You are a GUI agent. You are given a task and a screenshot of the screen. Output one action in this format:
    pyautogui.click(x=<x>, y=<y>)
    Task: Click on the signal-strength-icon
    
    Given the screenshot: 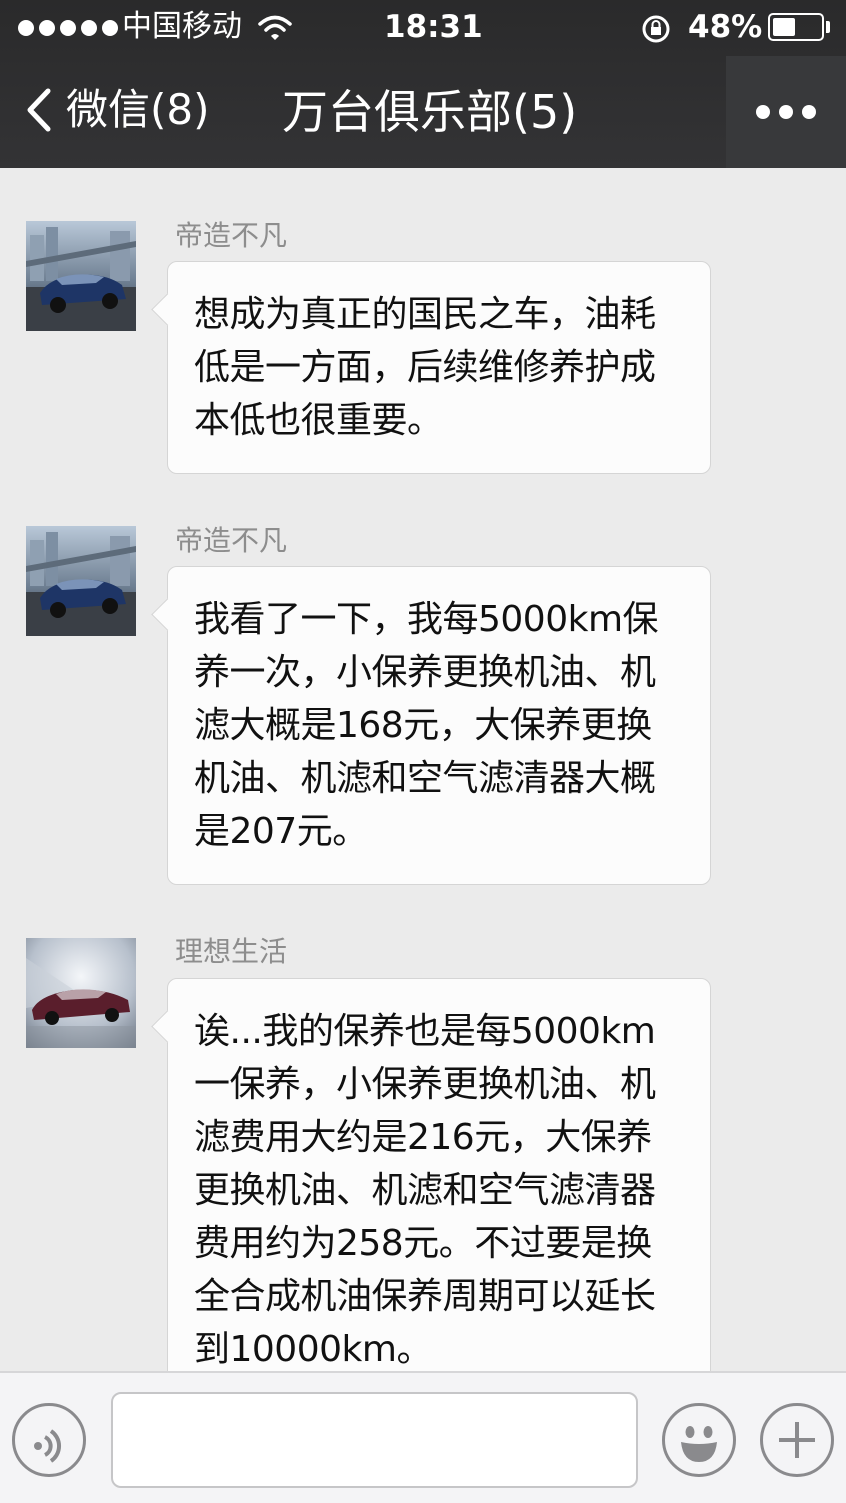 What is the action you would take?
    pyautogui.click(x=68, y=28)
    